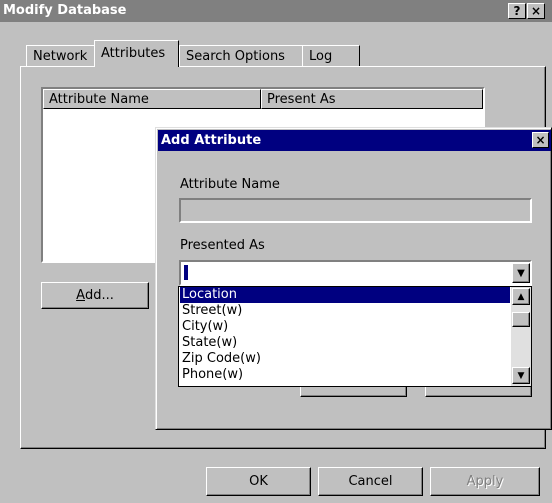  What do you see at coordinates (222, 245) in the screenshot?
I see `presented-as-label: Presented As` at bounding box center [222, 245].